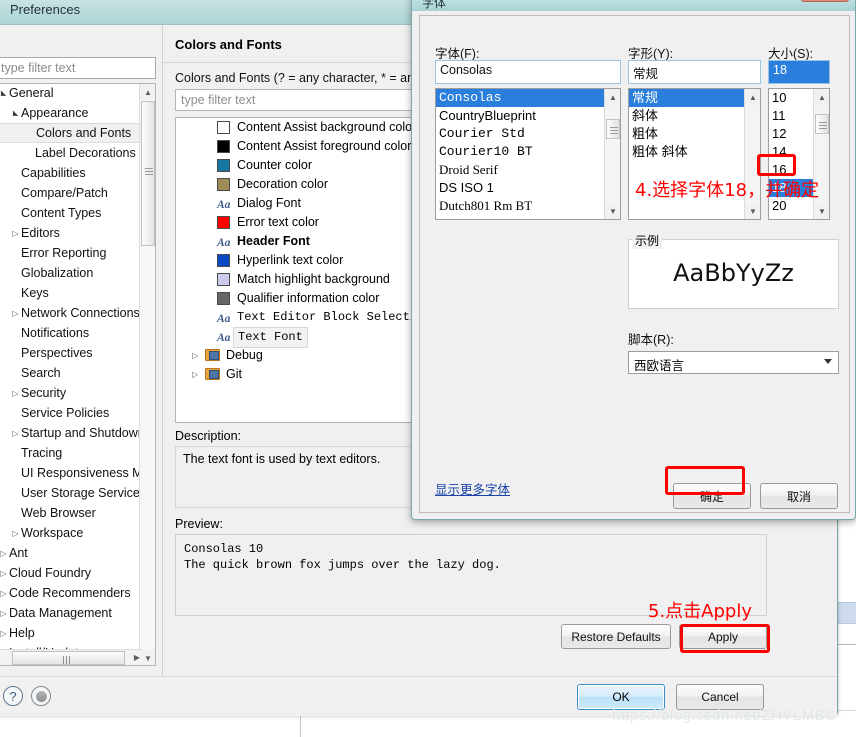 The height and width of the screenshot is (737, 856). What do you see at coordinates (70, 153) in the screenshot?
I see `tree-item-label-decorations: Label Decorations` at bounding box center [70, 153].